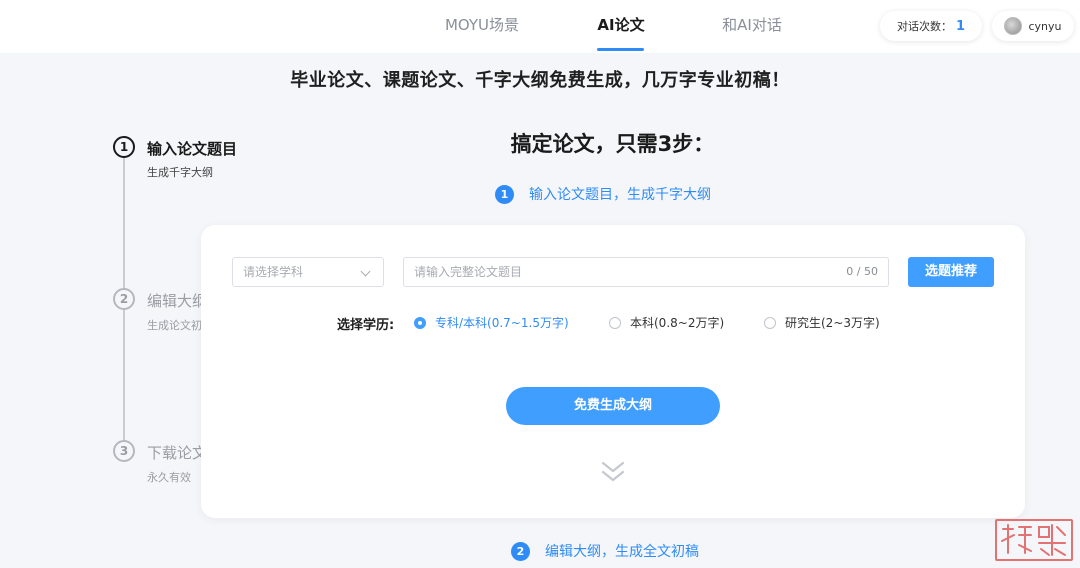  Describe the element at coordinates (124, 451) in the screenshot. I see `step-3-number: 3` at that location.